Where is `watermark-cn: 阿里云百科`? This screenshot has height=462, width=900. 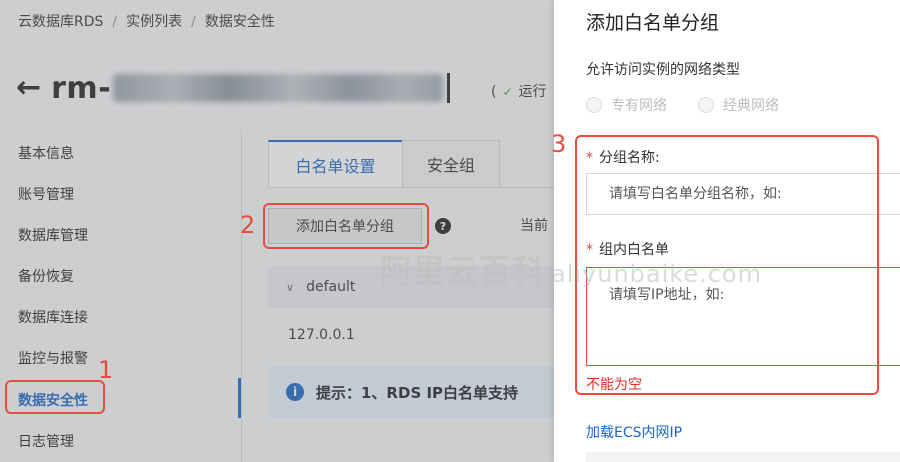
watermark-cn: 阿里云百科 is located at coordinates (463, 271).